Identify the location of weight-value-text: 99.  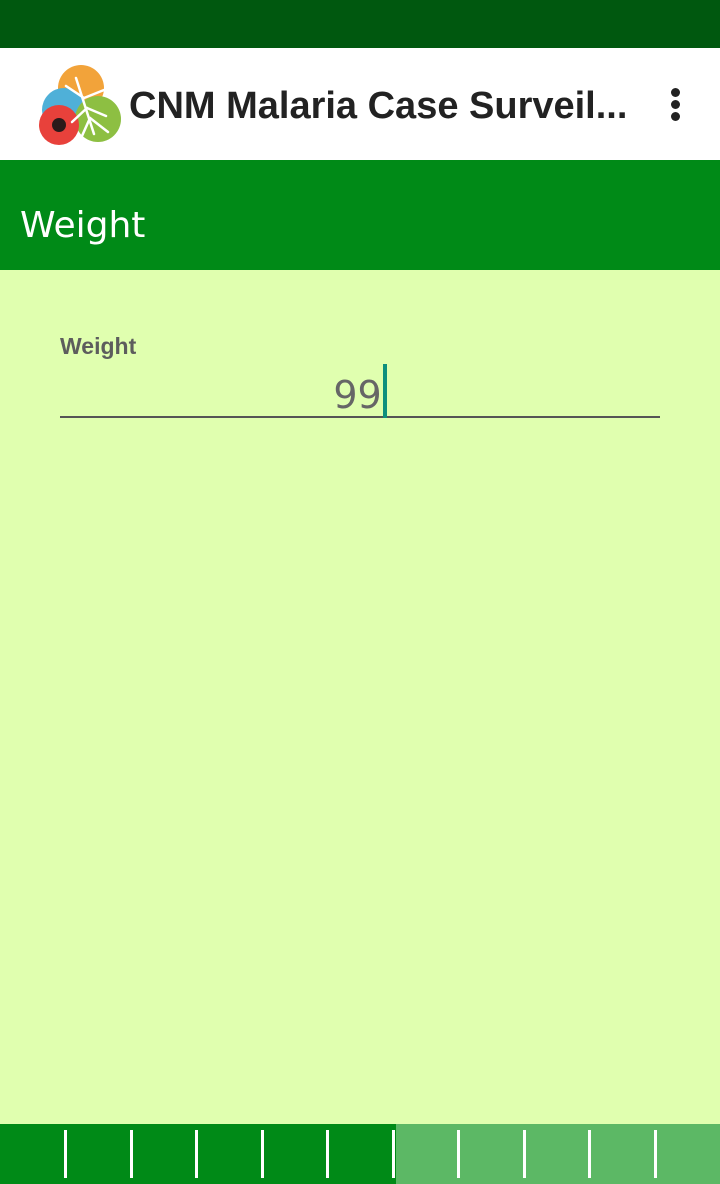
(357, 395).